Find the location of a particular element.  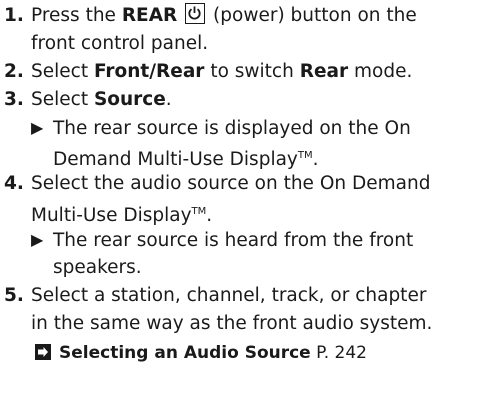

step-1-continued: front control panel. is located at coordinates (120, 43).